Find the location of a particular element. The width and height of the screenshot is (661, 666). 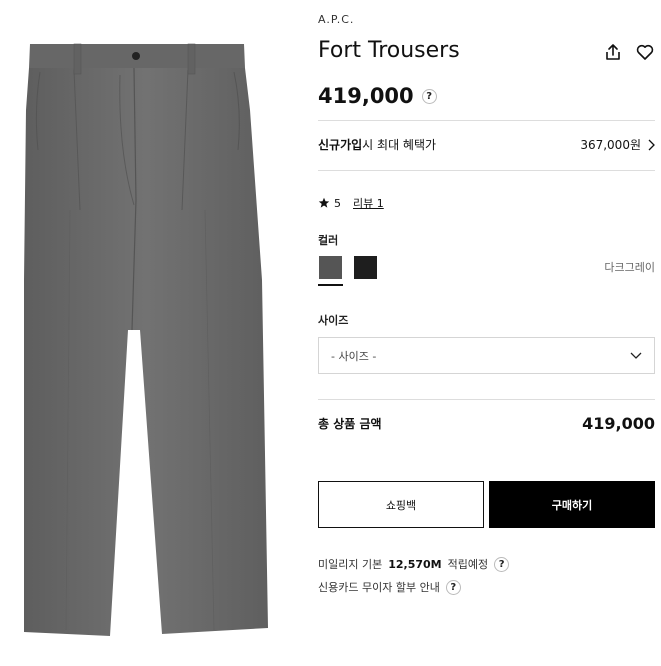

chevron-down-icon is located at coordinates (636, 355).